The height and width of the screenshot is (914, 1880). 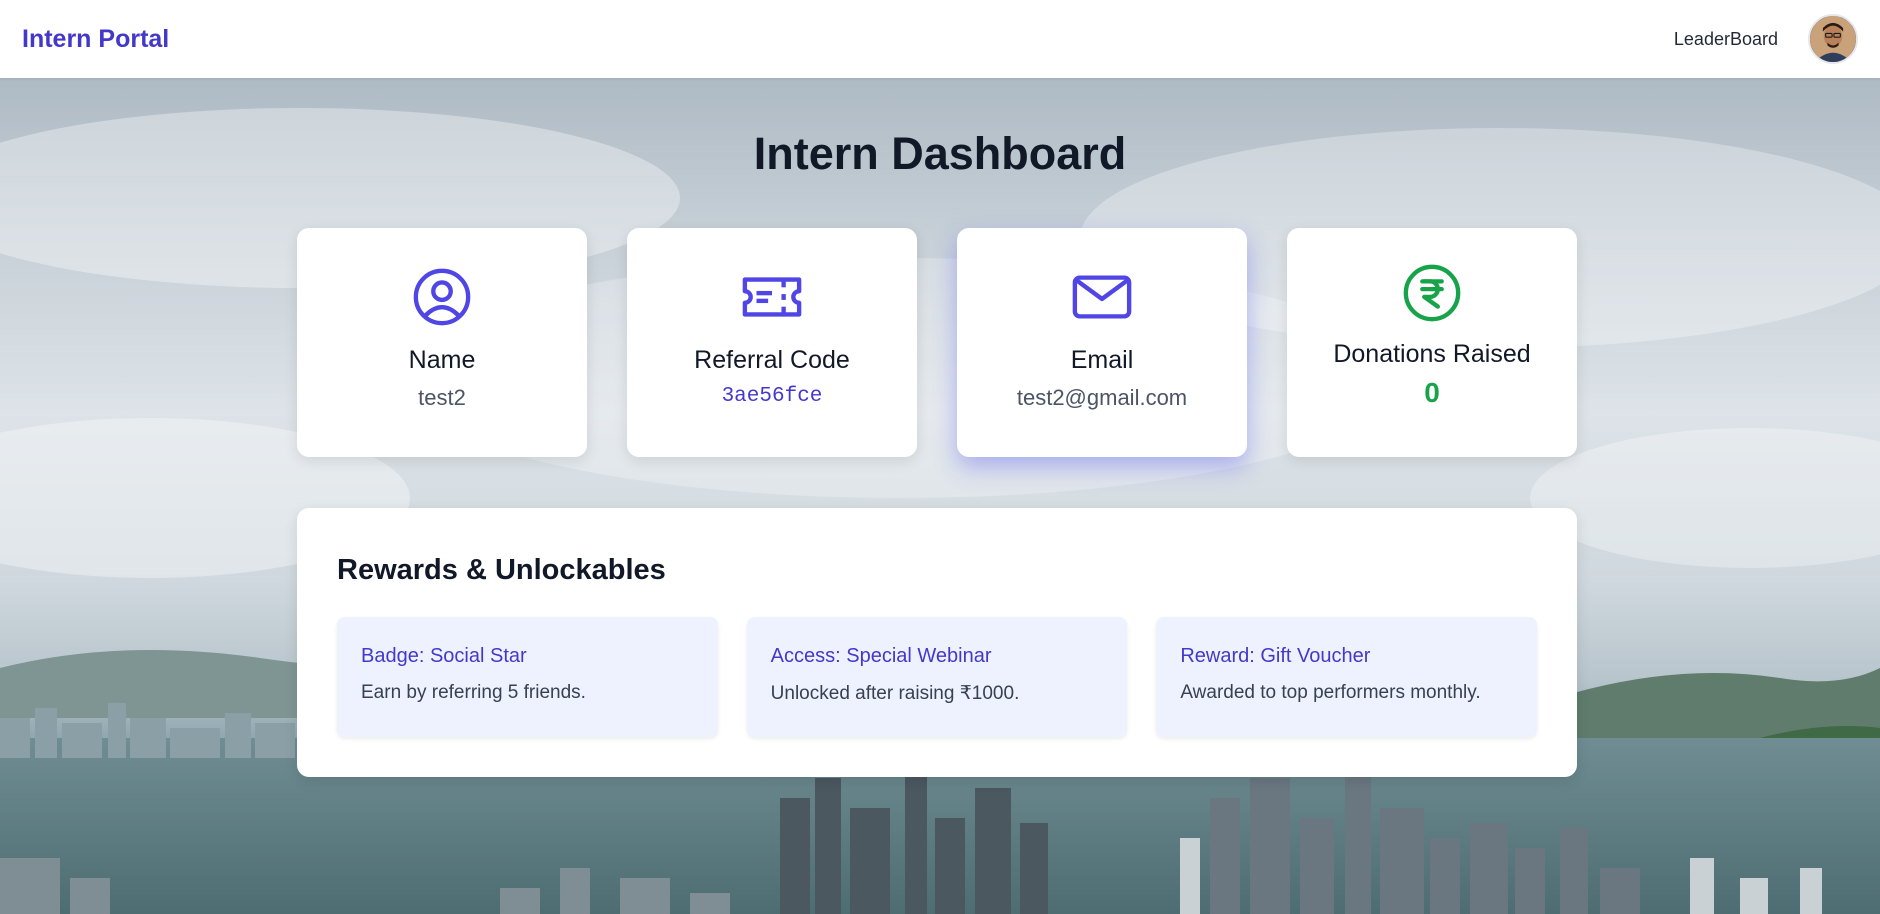 I want to click on reward-description: Unlocked after raising ₹1000., so click(x=895, y=693).